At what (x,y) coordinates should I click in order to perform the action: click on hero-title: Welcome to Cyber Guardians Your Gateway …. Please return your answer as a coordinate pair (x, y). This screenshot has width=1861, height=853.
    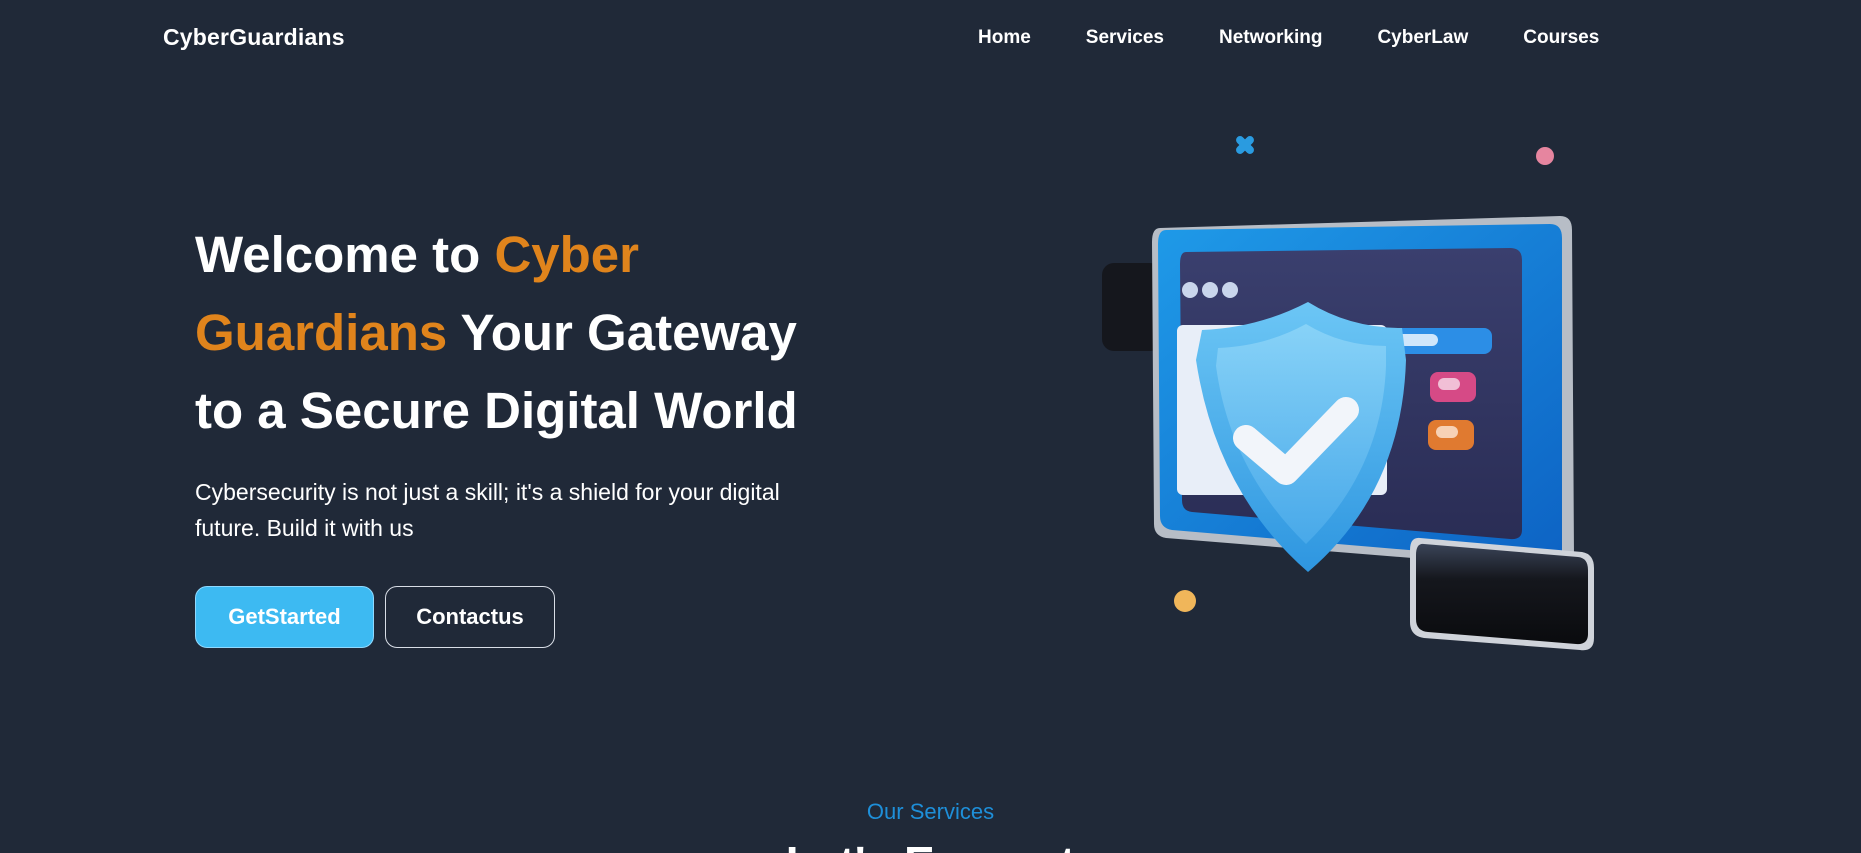
    Looking at the image, I should click on (515, 333).